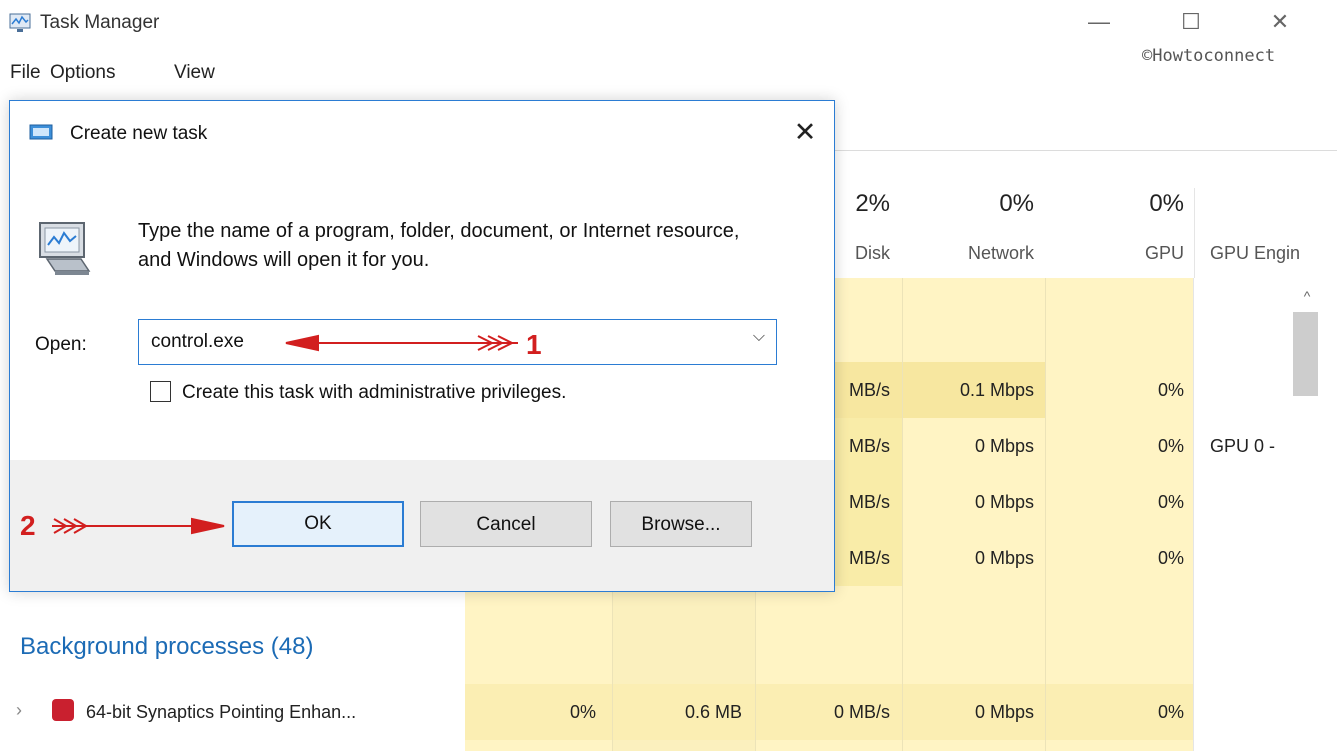  I want to click on annotation-step-2: 2, so click(28, 525).